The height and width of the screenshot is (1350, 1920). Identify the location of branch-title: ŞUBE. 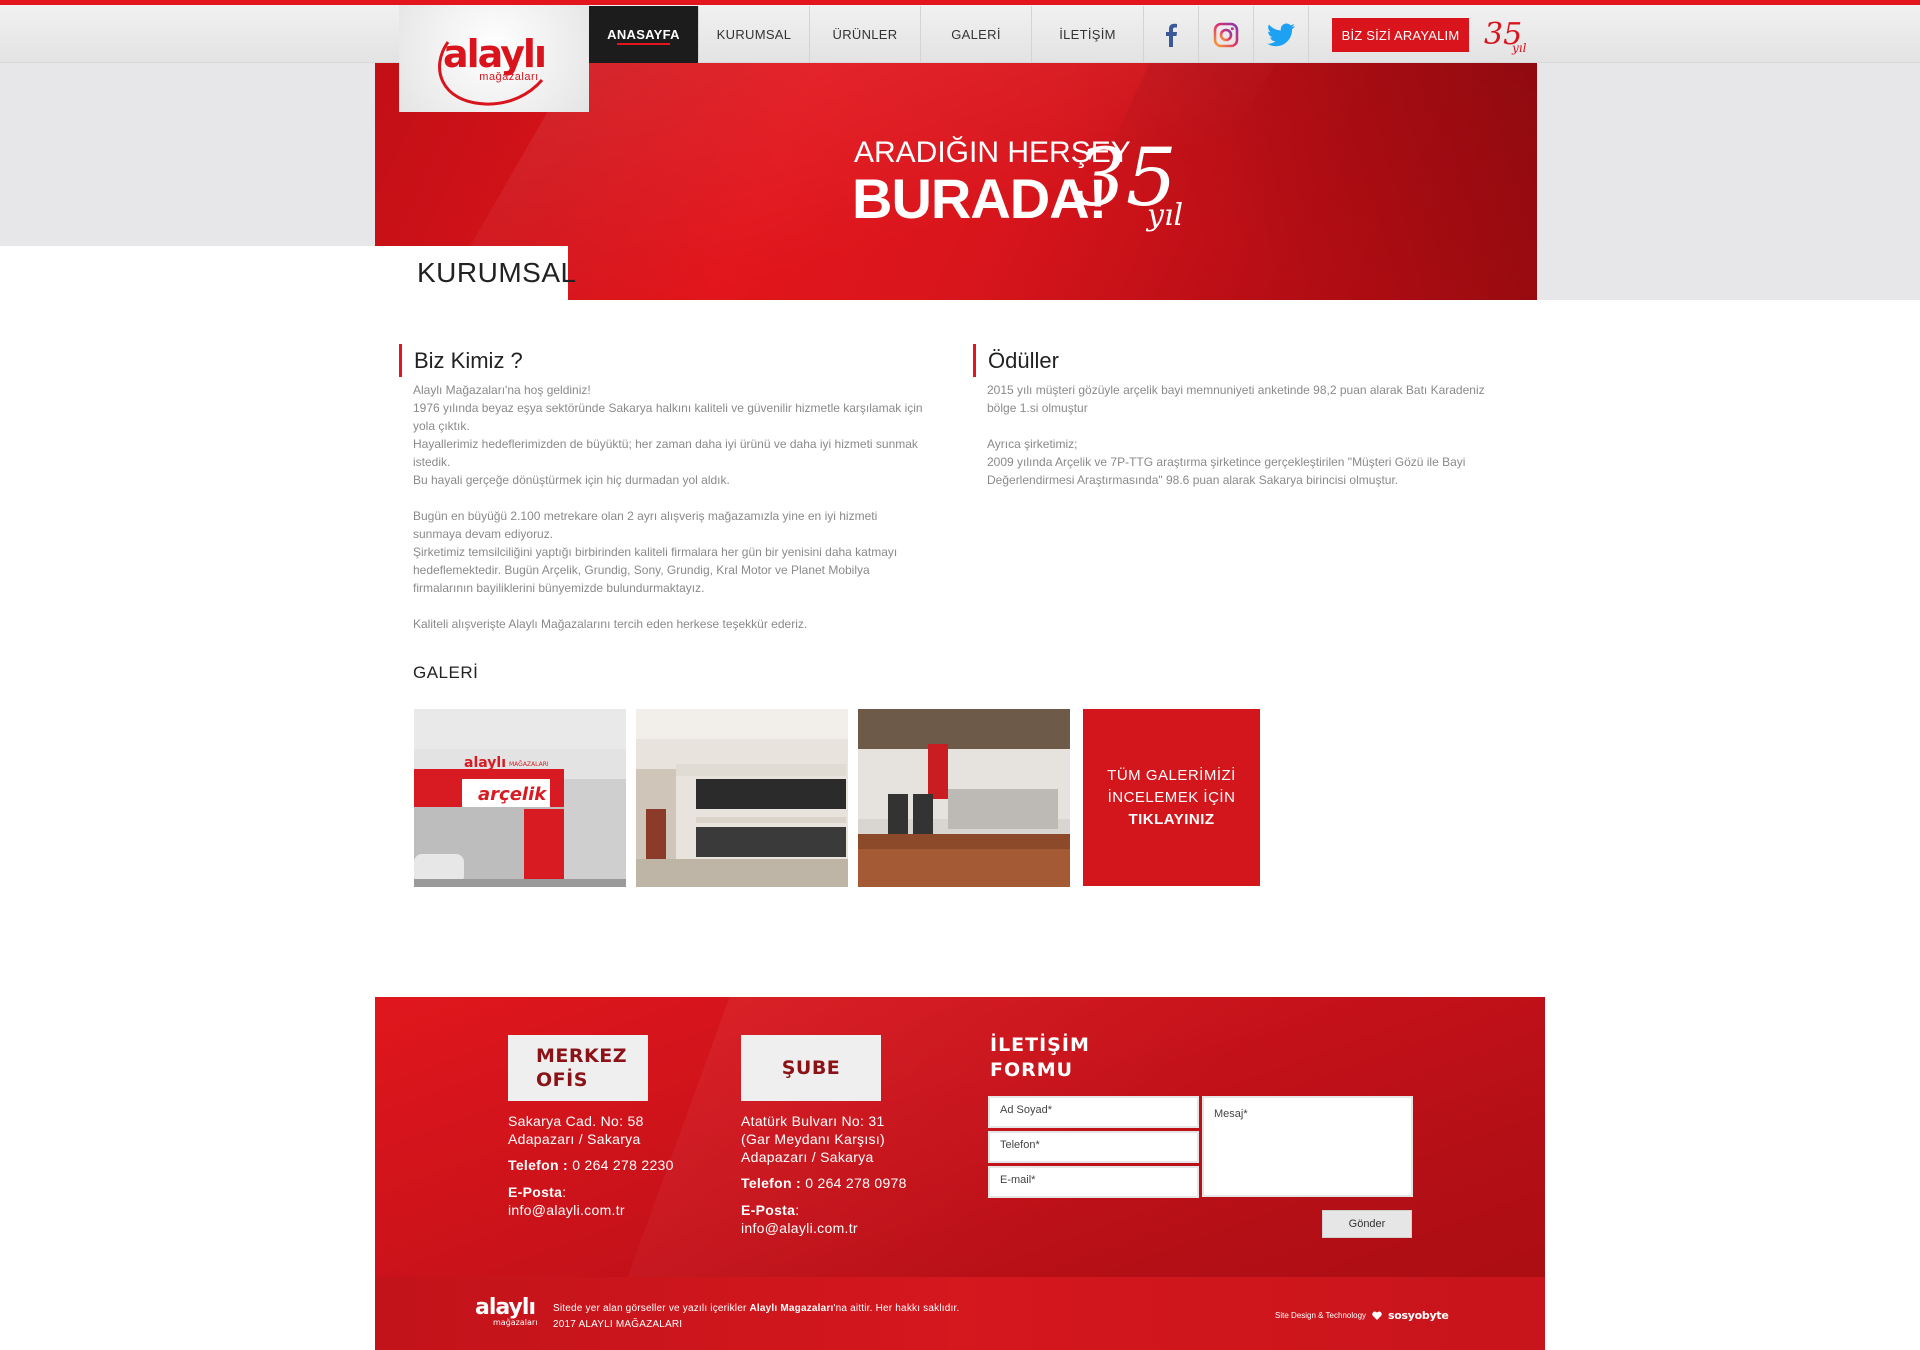
(811, 1068).